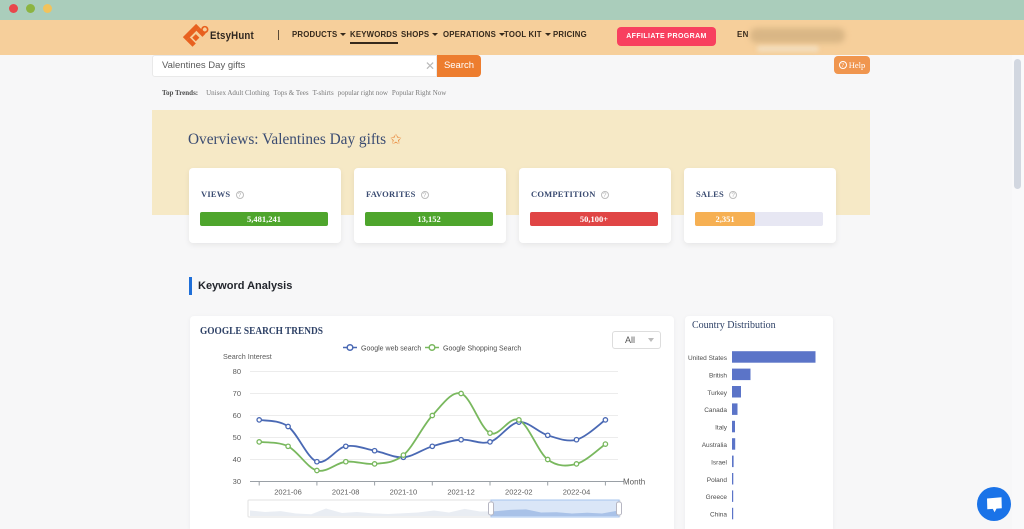 Image resolution: width=1024 pixels, height=529 pixels. What do you see at coordinates (346, 492) in the screenshot?
I see `svg-text: 2021-08` at bounding box center [346, 492].